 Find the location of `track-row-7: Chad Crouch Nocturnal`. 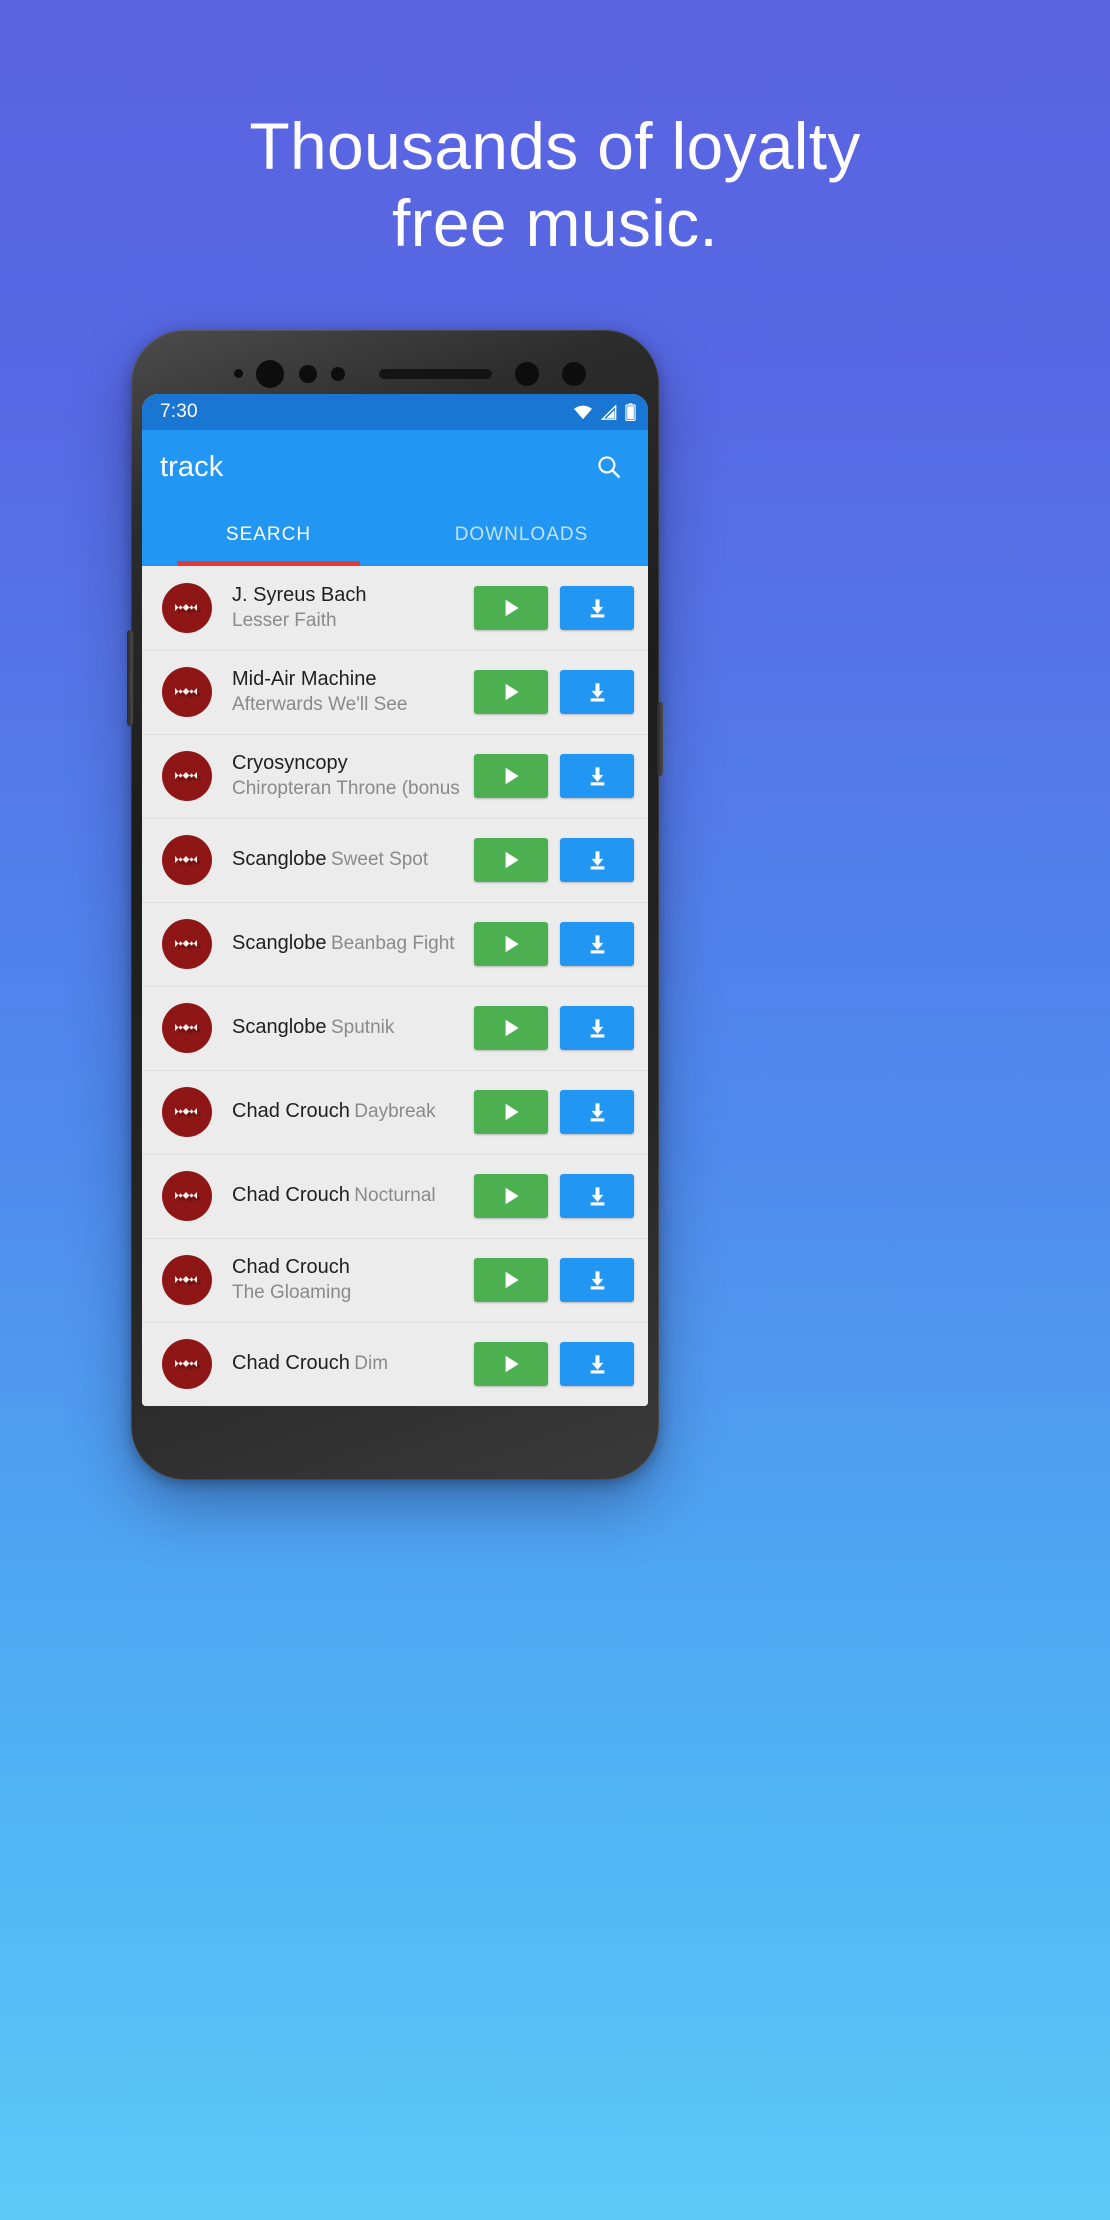

track-row-7: Chad Crouch Nocturnal is located at coordinates (395, 1196).